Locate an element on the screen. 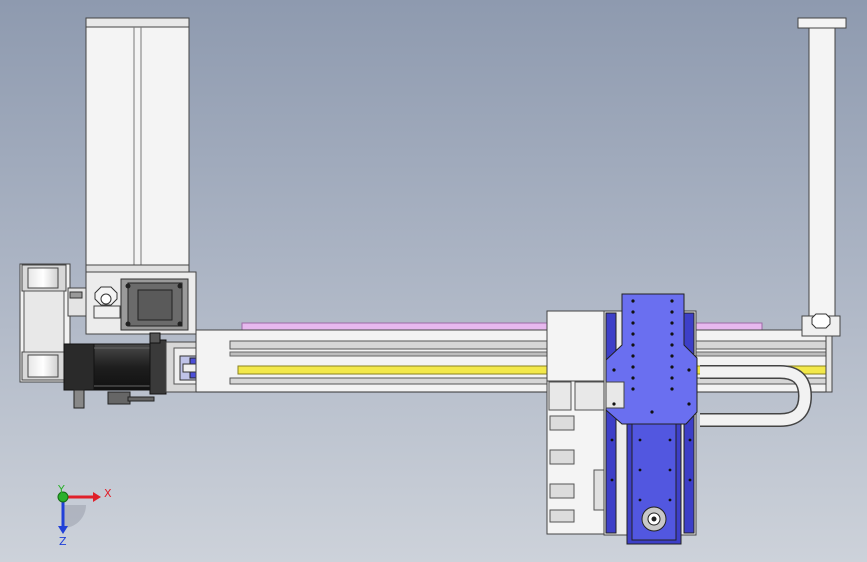 The width and height of the screenshot is (867, 562). z-axis-label: Z is located at coordinates (63, 541).